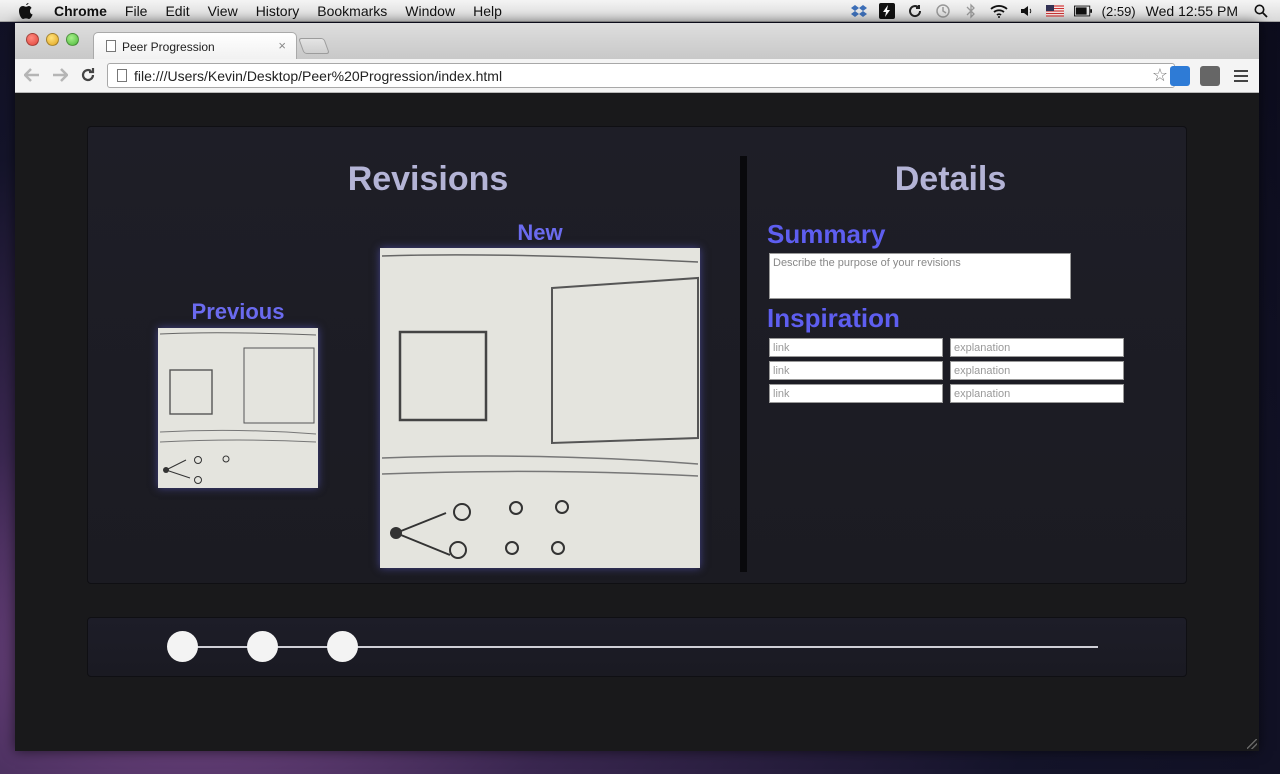  What do you see at coordinates (915, 11) in the screenshot?
I see `sync-icon` at bounding box center [915, 11].